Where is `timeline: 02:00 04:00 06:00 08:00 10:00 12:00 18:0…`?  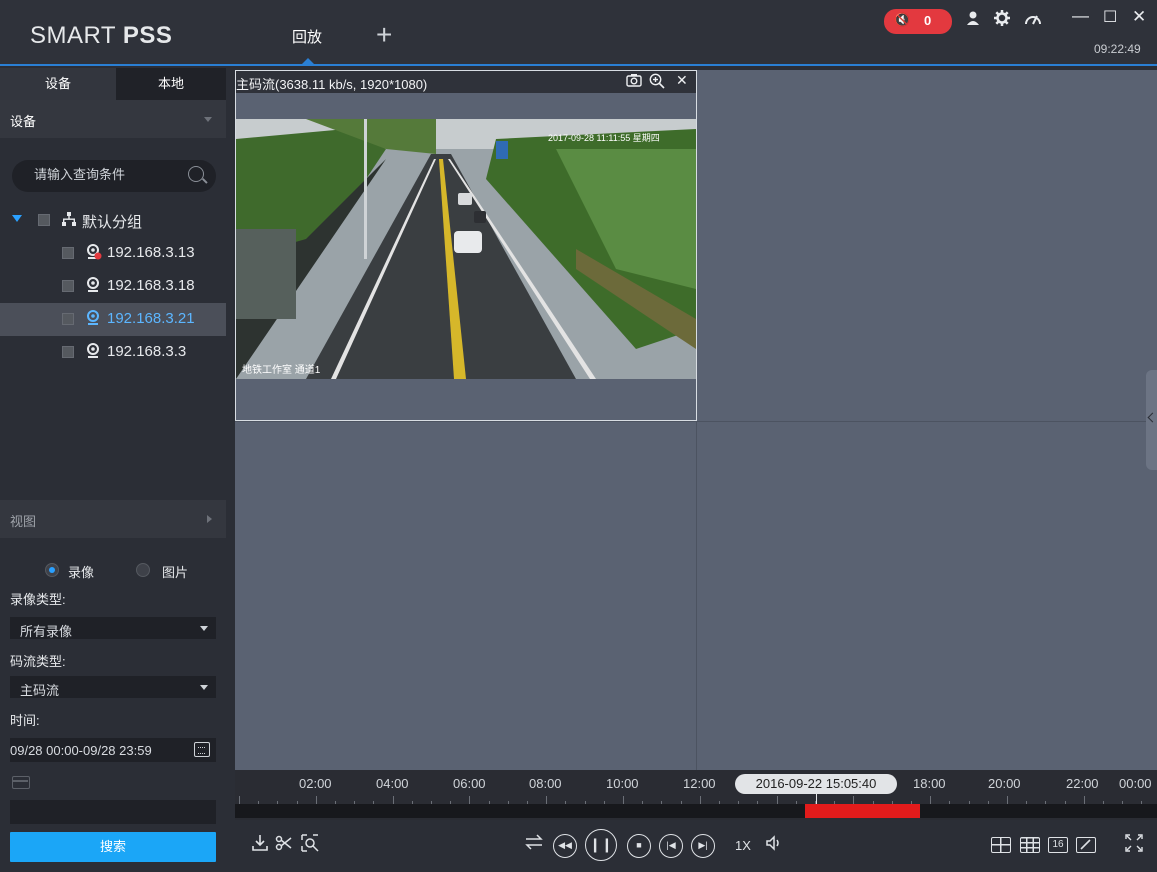
timeline: 02:00 04:00 06:00 08:00 10:00 12:00 18:0… is located at coordinates (696, 795).